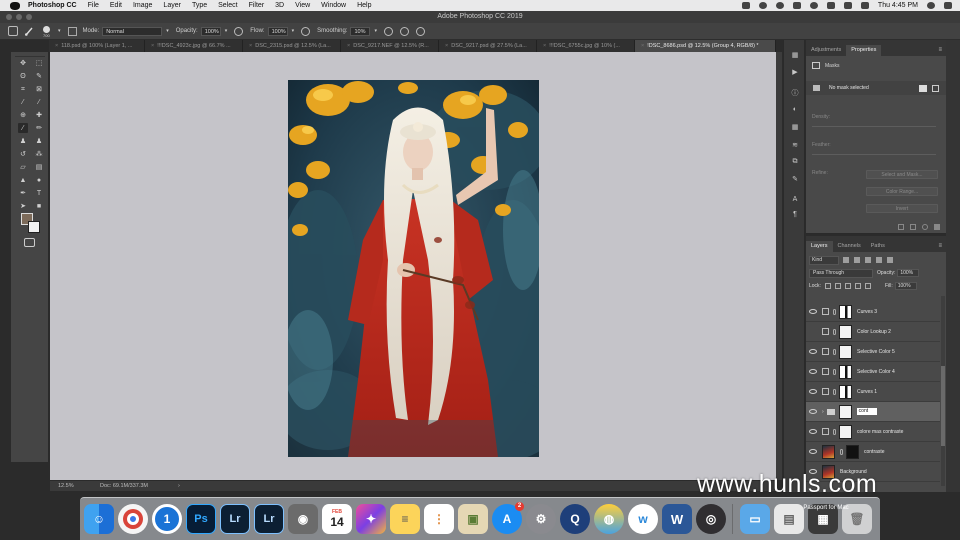 This screenshot has height=540, width=960. What do you see at coordinates (830, 5) in the screenshot?
I see `volume-icon` at bounding box center [830, 5].